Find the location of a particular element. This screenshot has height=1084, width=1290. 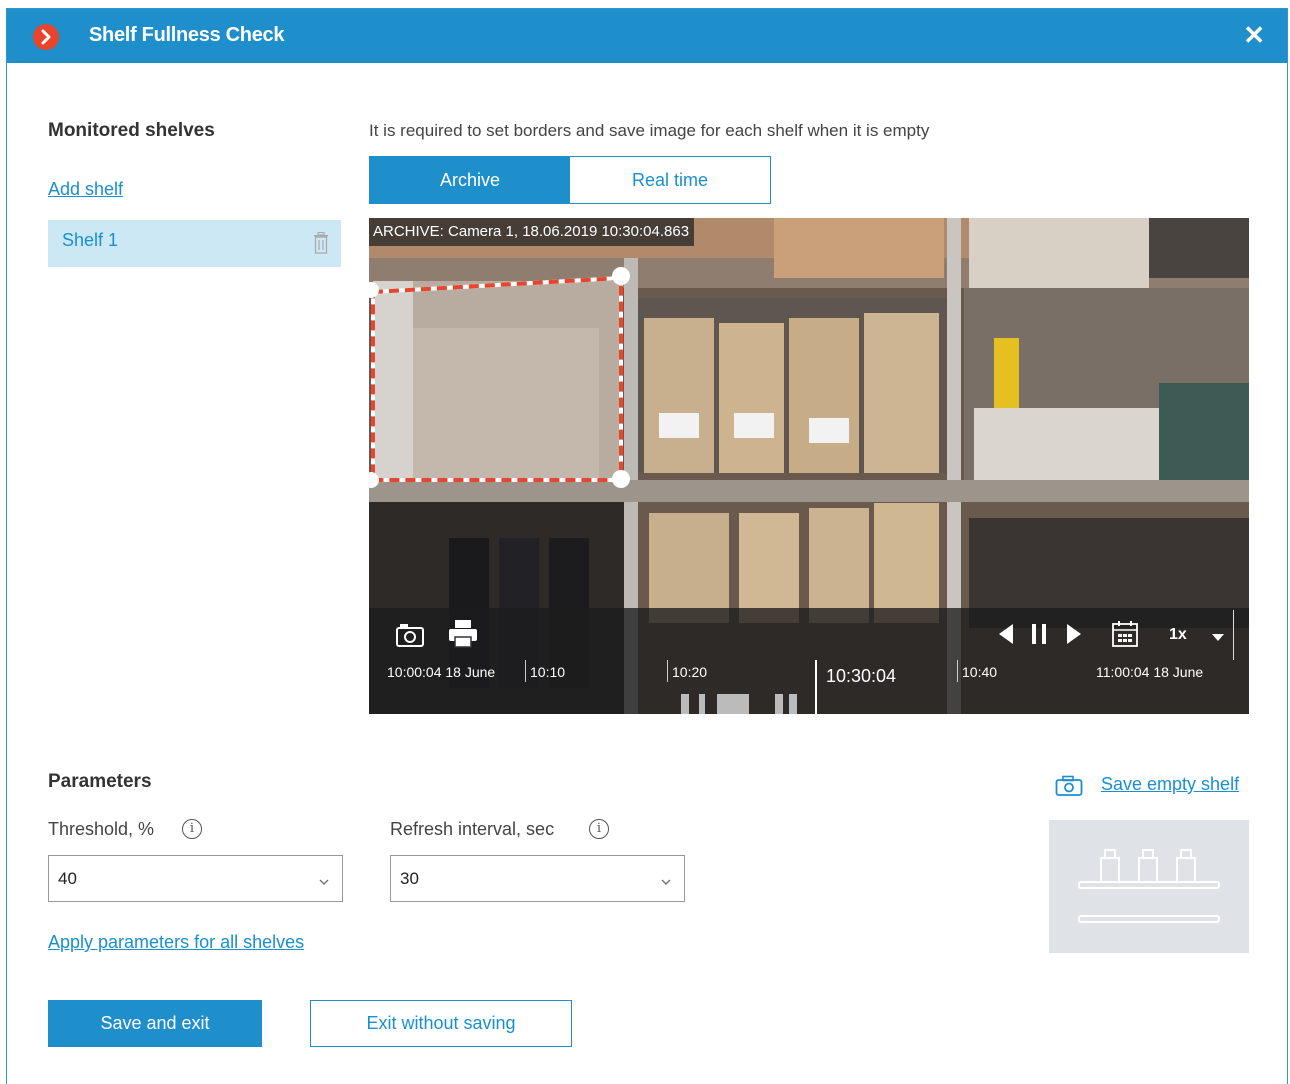

tab-real-time: Real time is located at coordinates (670, 180).